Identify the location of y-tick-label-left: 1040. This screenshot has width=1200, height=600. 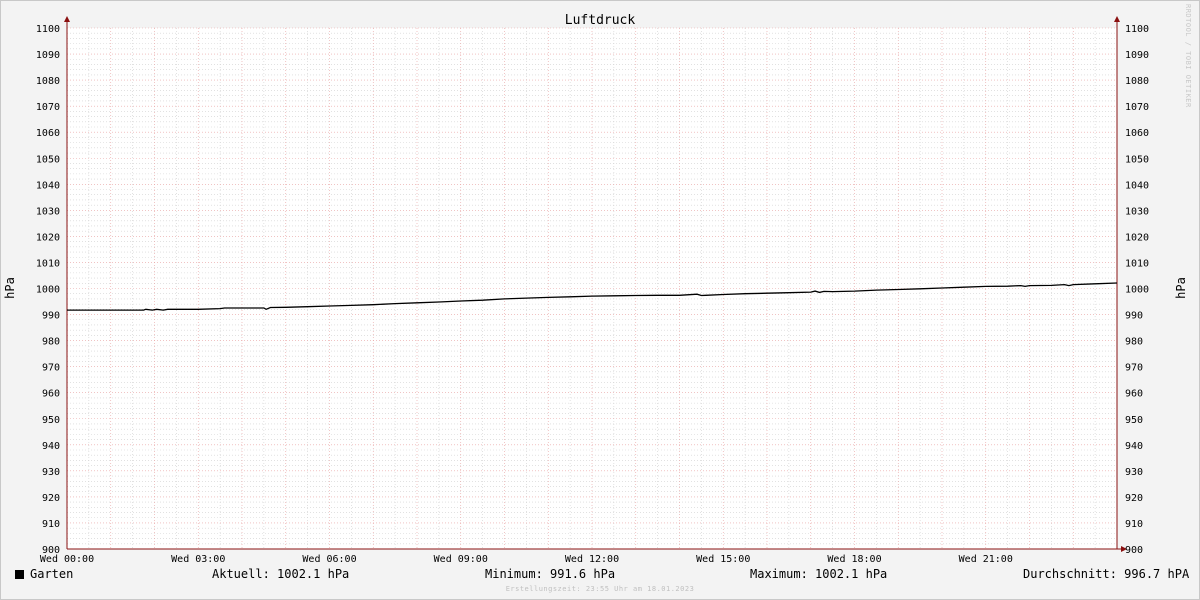
(48, 185).